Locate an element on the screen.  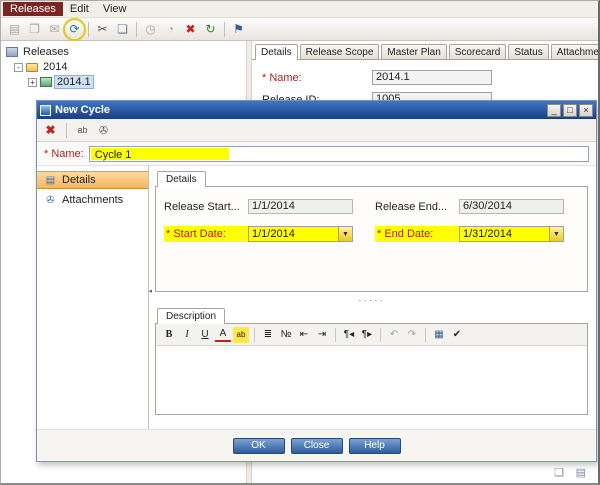
tab-scorecard: Scorecard is located at coordinates (477, 51).